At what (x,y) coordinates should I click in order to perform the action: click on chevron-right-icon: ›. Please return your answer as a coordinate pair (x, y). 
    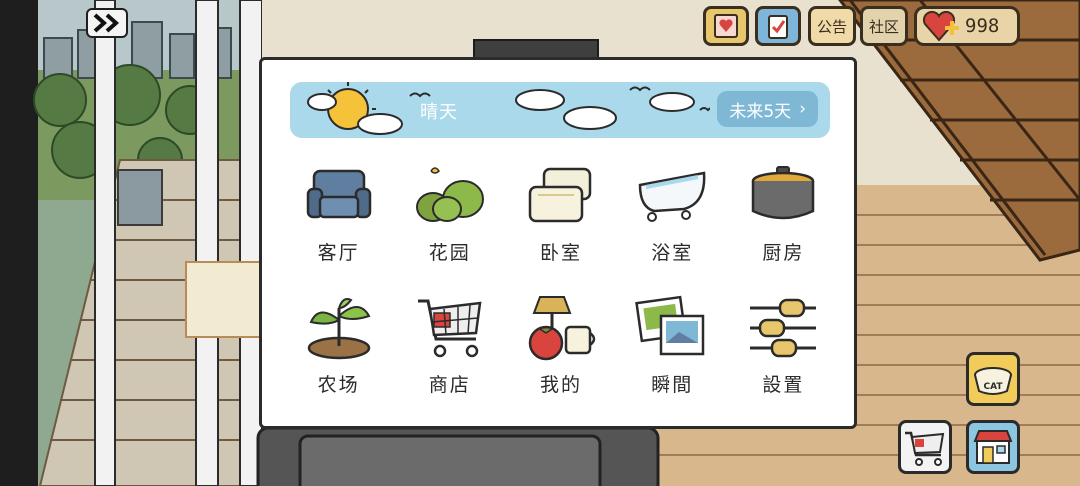
    Looking at the image, I should click on (802, 109).